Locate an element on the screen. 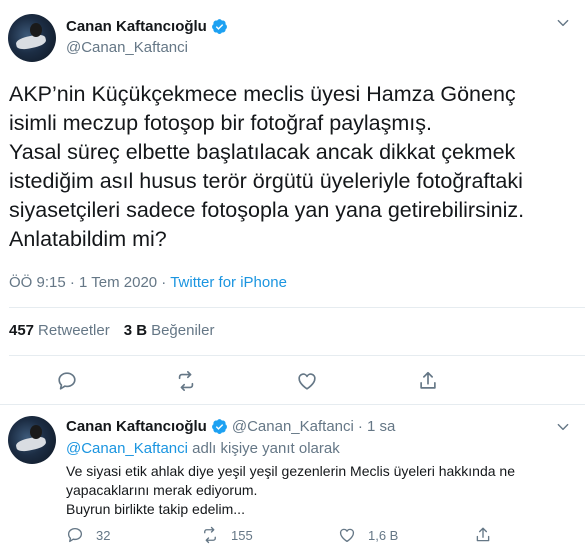 The image size is (585, 558). reply-retweet-action: 155 is located at coordinates (227, 535).